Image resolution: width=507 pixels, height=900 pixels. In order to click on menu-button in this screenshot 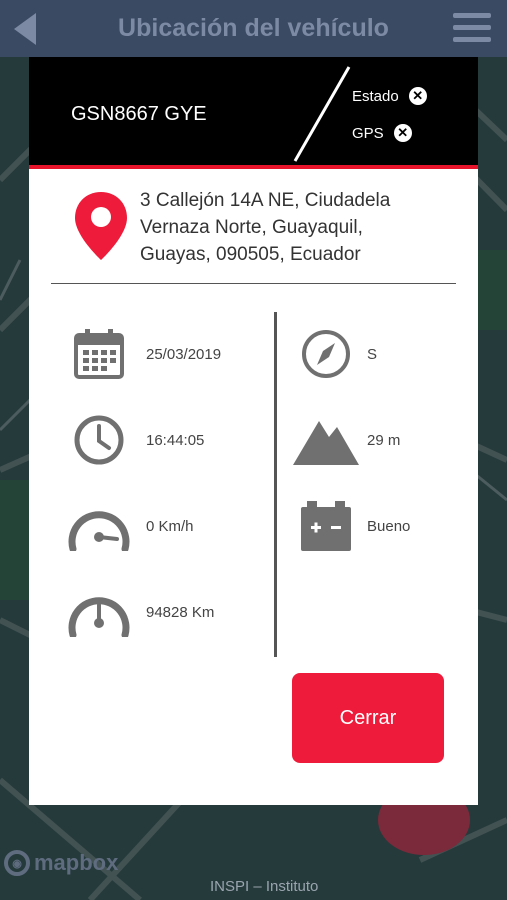, I will do `click(472, 29)`.